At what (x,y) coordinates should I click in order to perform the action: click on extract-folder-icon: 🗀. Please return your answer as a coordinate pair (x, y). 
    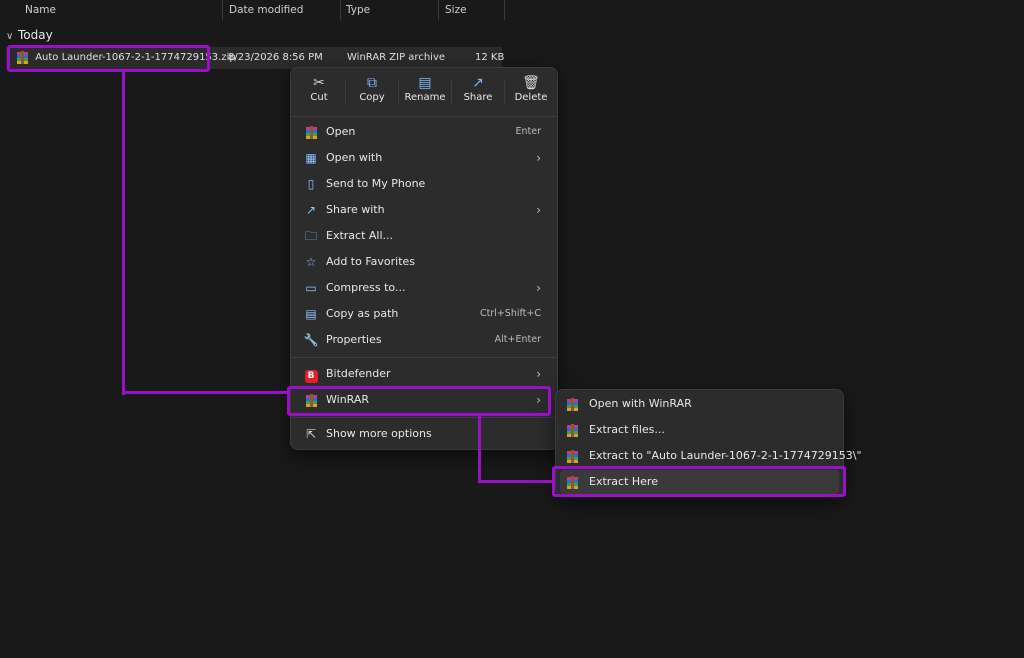
    Looking at the image, I should click on (310, 236).